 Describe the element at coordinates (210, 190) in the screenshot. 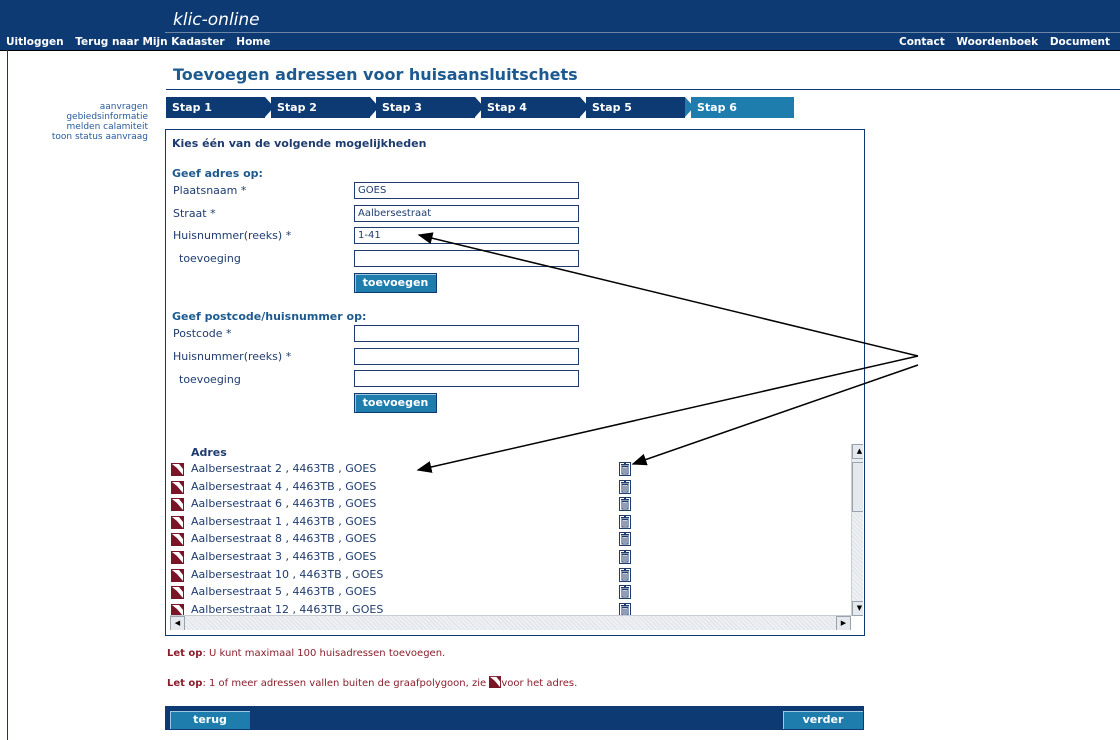

I see `plaatsnaam-label: Plaatsnaam *` at that location.